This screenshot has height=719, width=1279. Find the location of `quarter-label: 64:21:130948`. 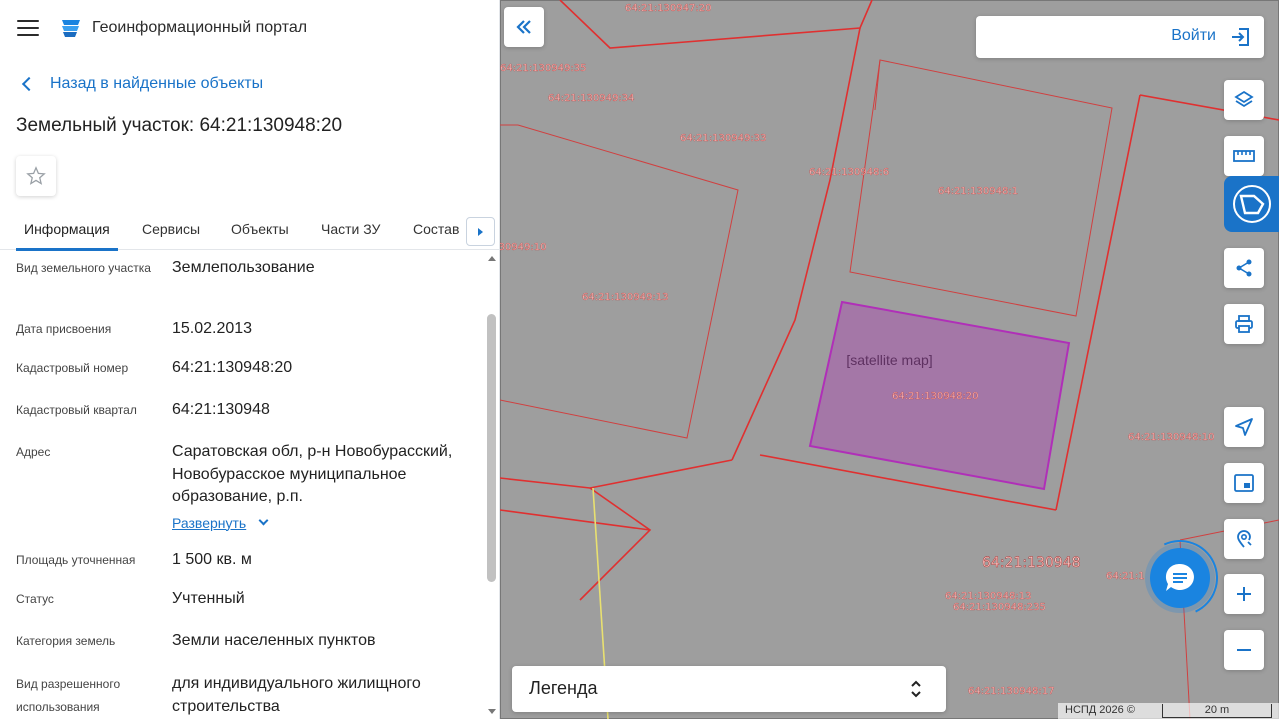

quarter-label: 64:21:130948 is located at coordinates (1031, 563).